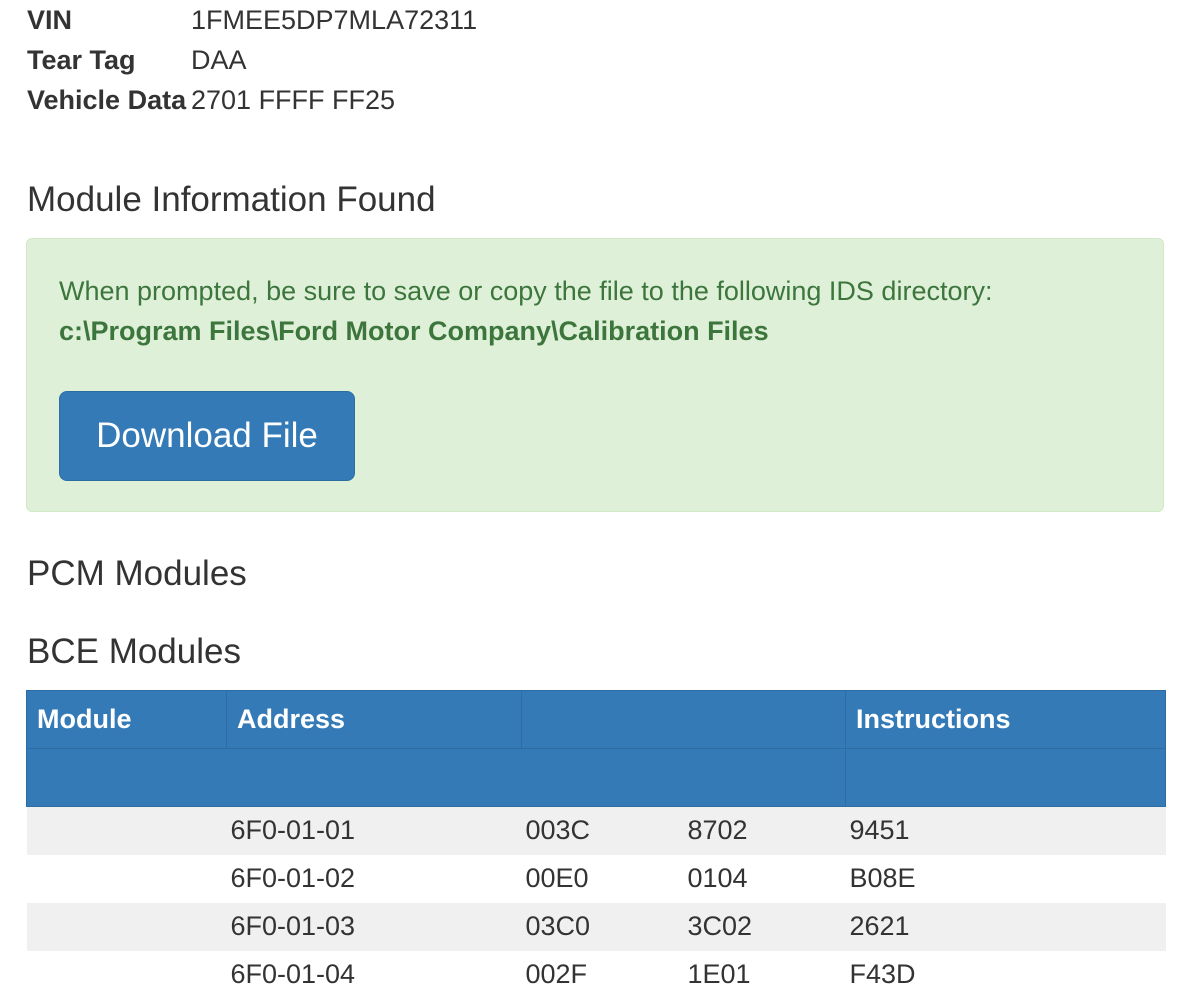 The width and height of the screenshot is (1192, 998). Describe the element at coordinates (374, 926) in the screenshot. I see `address-cell: 6F0-01-03` at that location.